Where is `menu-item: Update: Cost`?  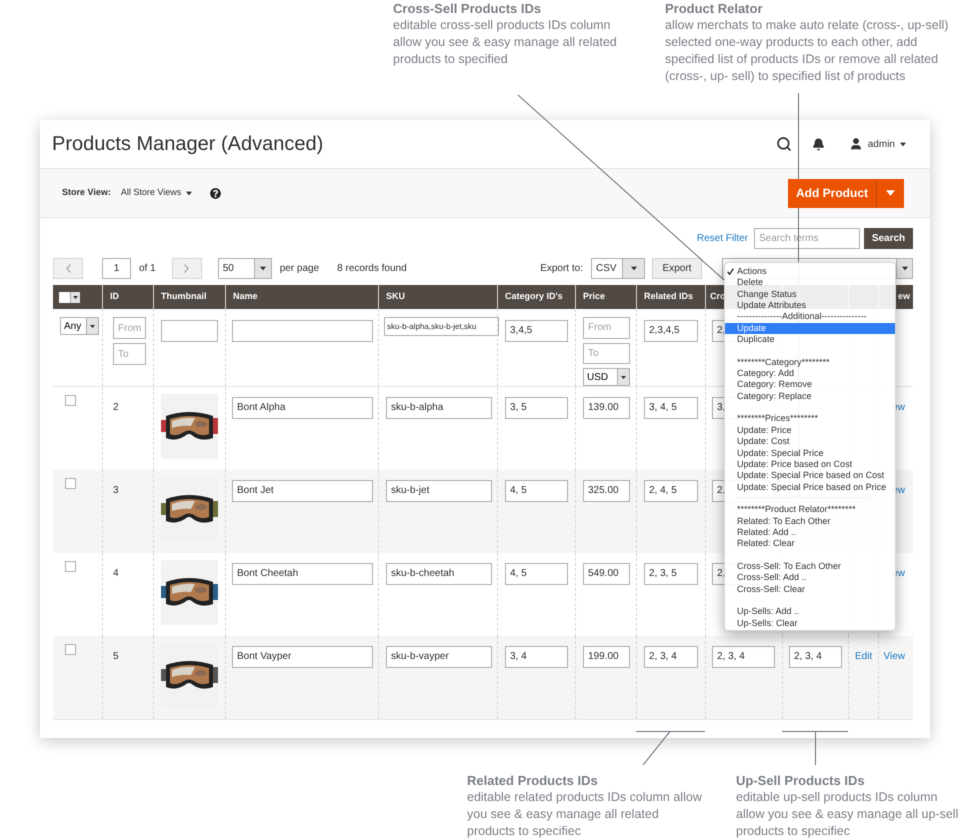
menu-item: Update: Cost is located at coordinates (810, 442).